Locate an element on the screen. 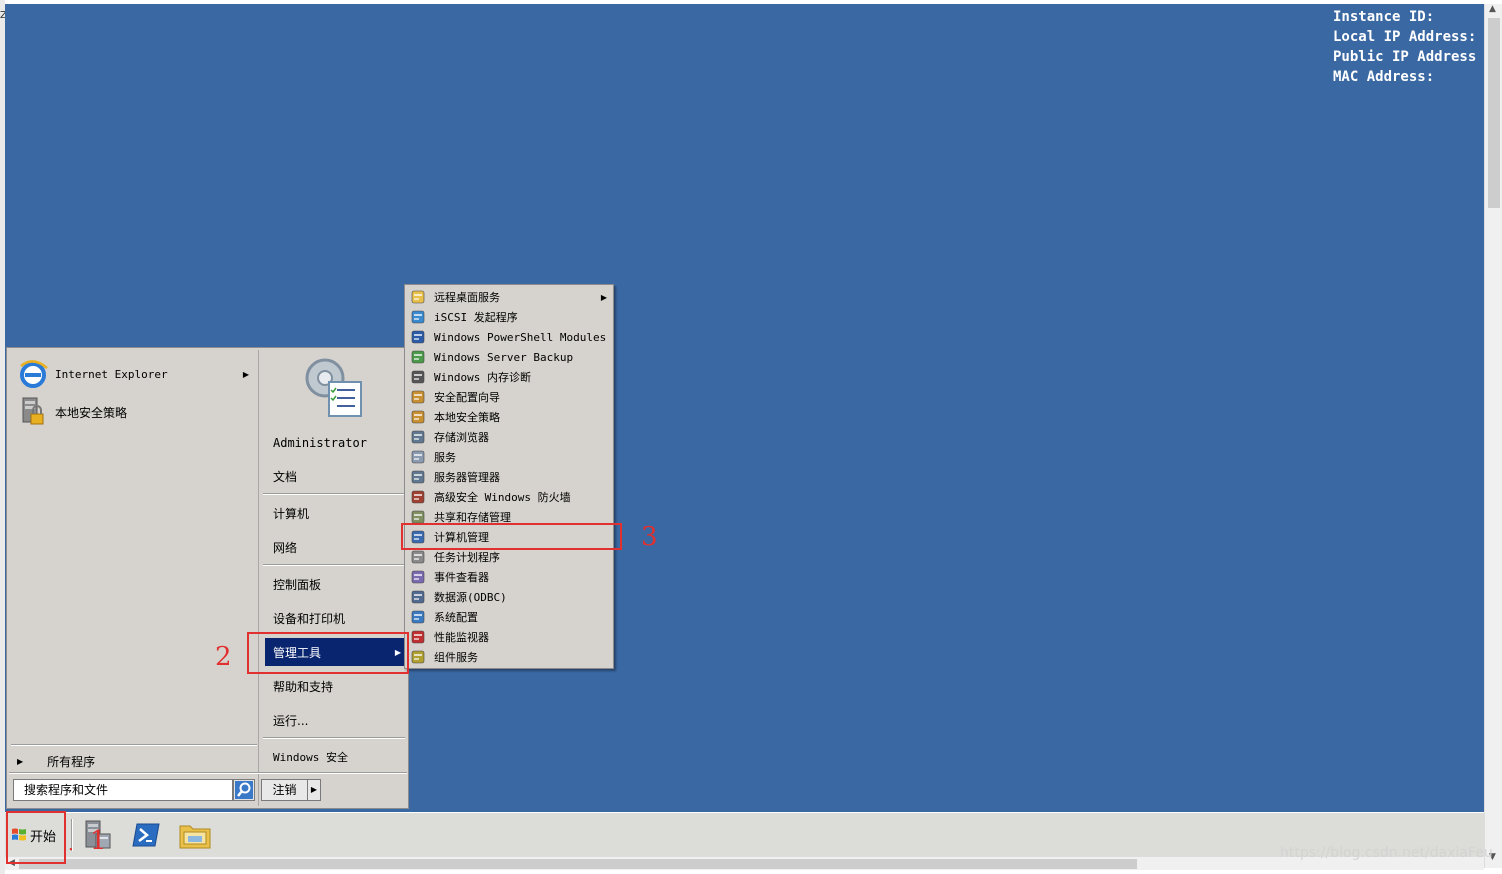 Image resolution: width=1502 pixels, height=874 pixels. admin-tool-label: 远程桌面服务 is located at coordinates (467, 297).